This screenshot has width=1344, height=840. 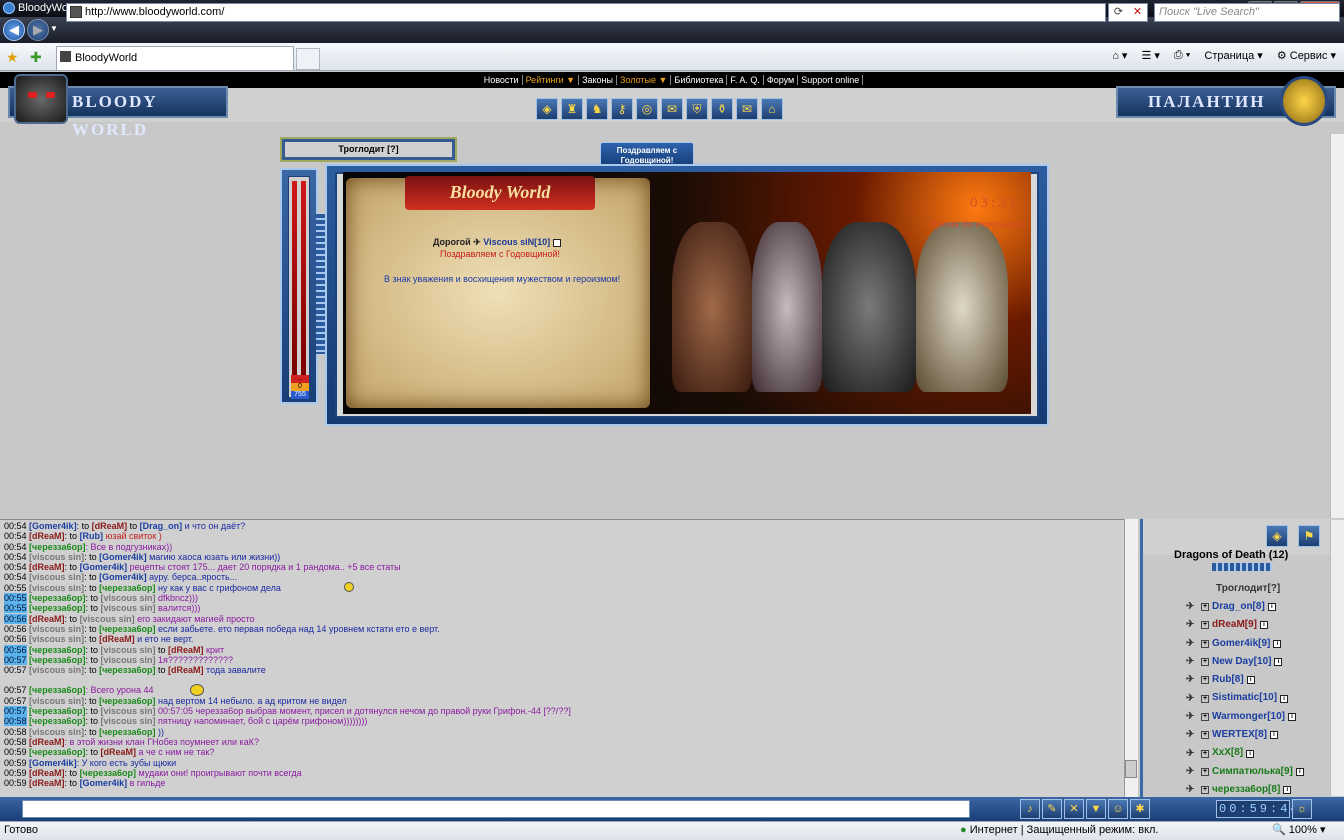 What do you see at coordinates (1244, 698) in the screenshot?
I see `member-name: Sistimatic[10]` at bounding box center [1244, 698].